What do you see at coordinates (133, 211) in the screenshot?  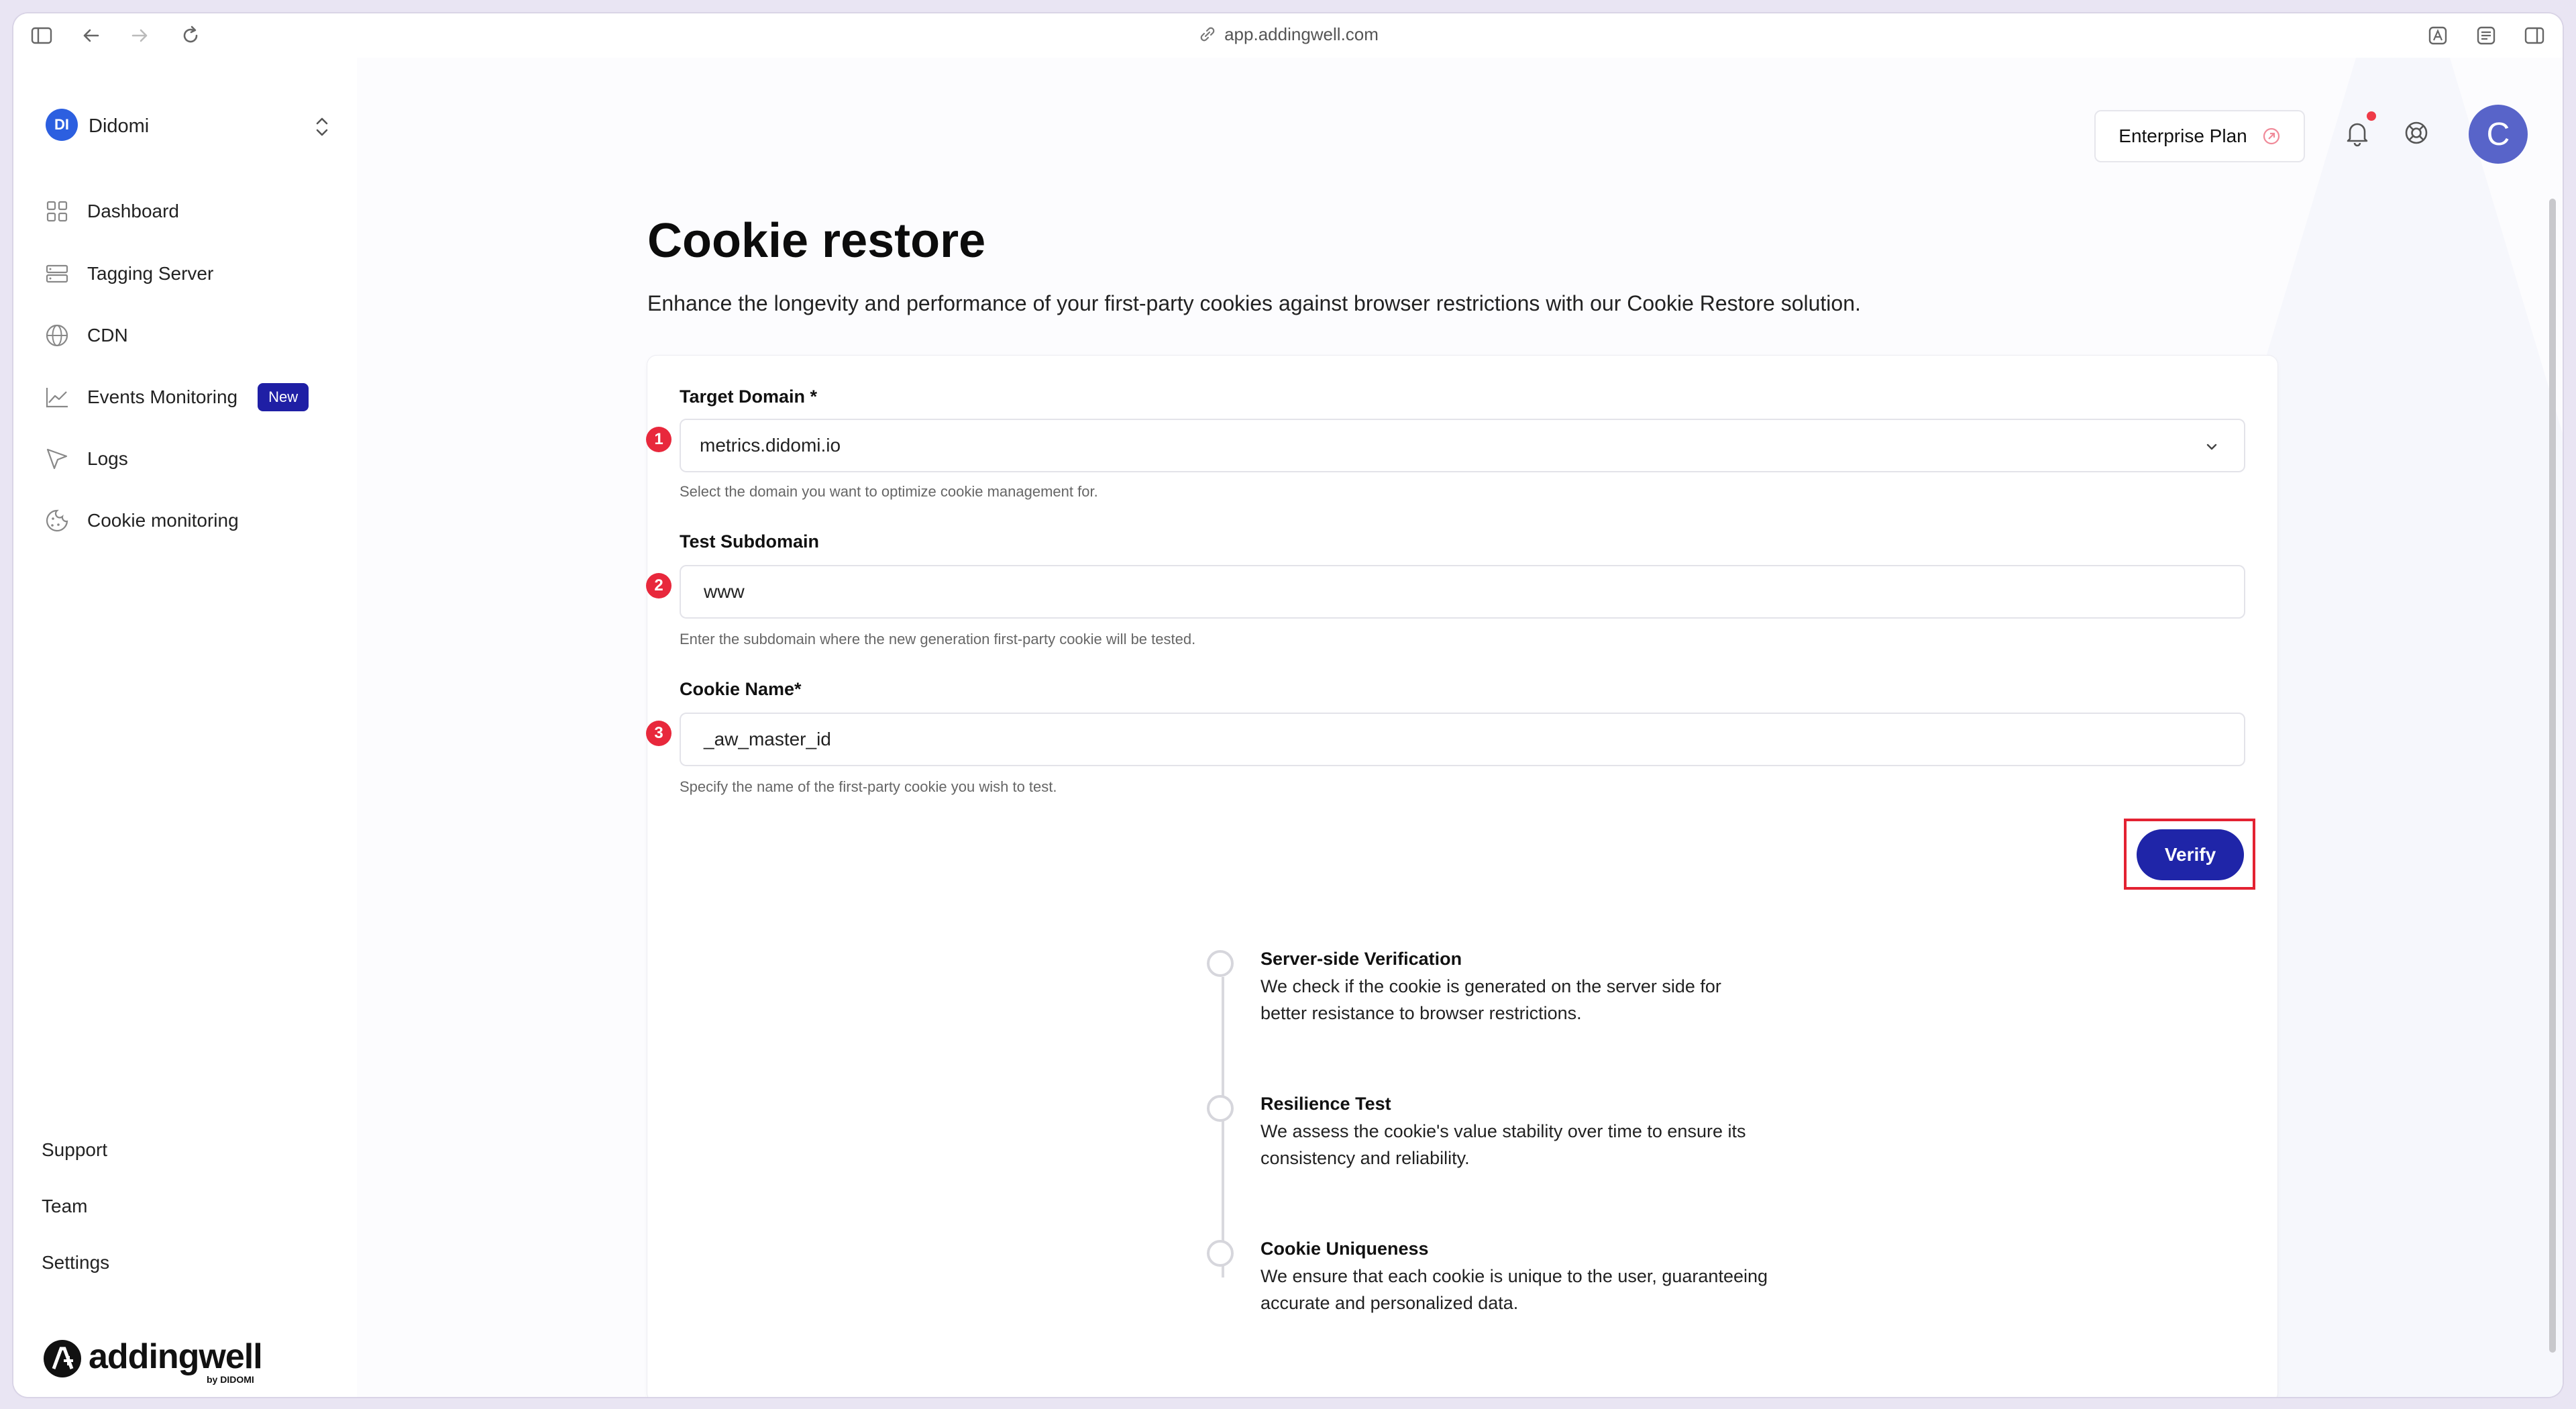 I see `sidebar-item-label: Dashboard` at bounding box center [133, 211].